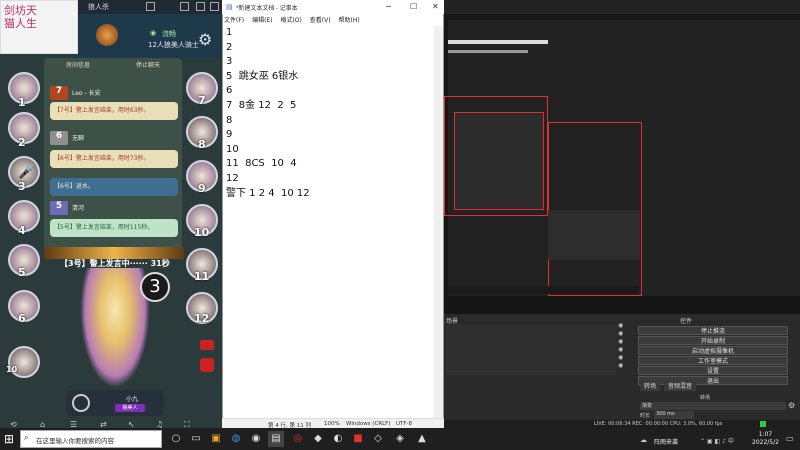 The image size is (800, 450). Describe the element at coordinates (298, 439) in the screenshot. I see `netease-icon: ◎` at that location.